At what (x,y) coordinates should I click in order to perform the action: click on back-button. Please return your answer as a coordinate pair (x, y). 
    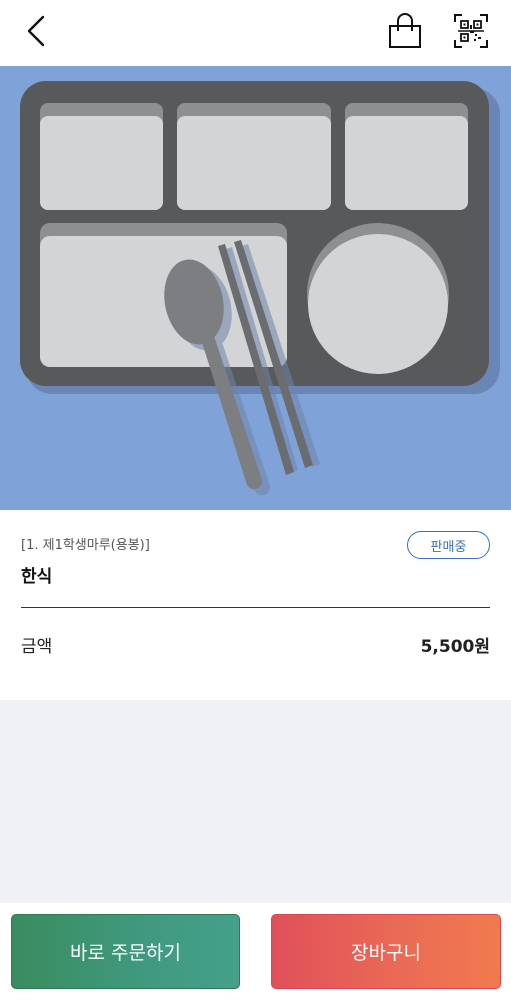
    Looking at the image, I should click on (36, 31).